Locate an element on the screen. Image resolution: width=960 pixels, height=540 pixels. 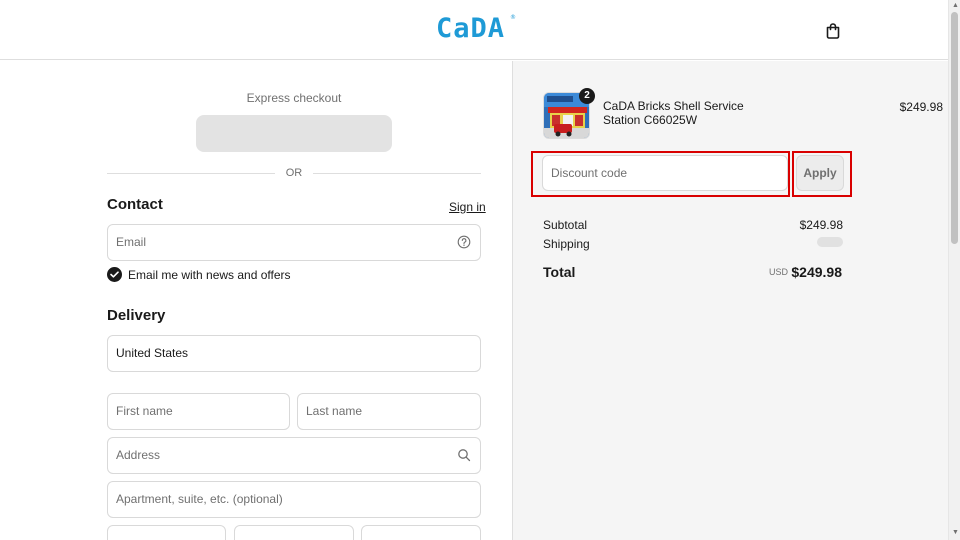
shopping-bag-icon is located at coordinates (833, 30).